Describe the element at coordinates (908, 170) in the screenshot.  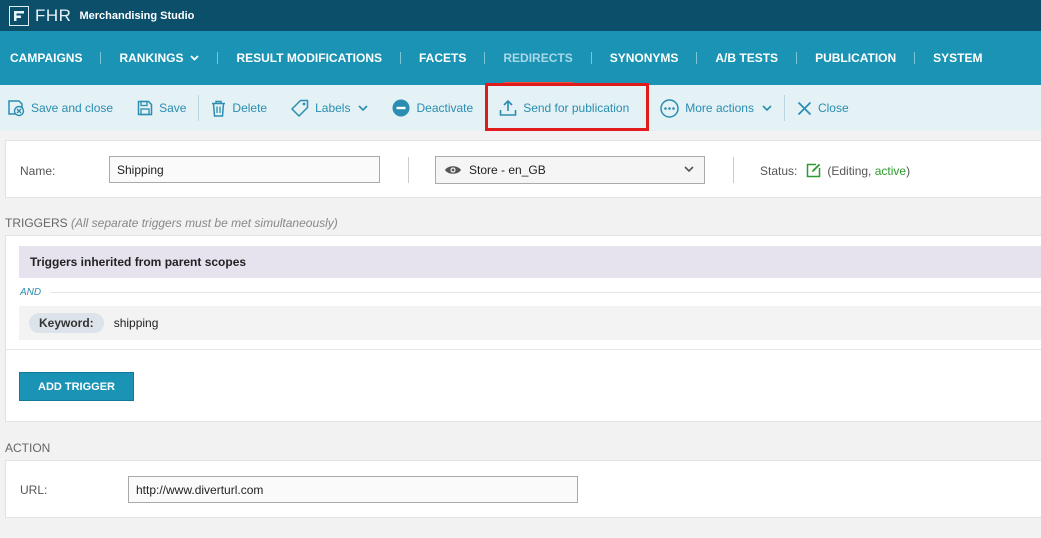
I see `status-close: )` at that location.